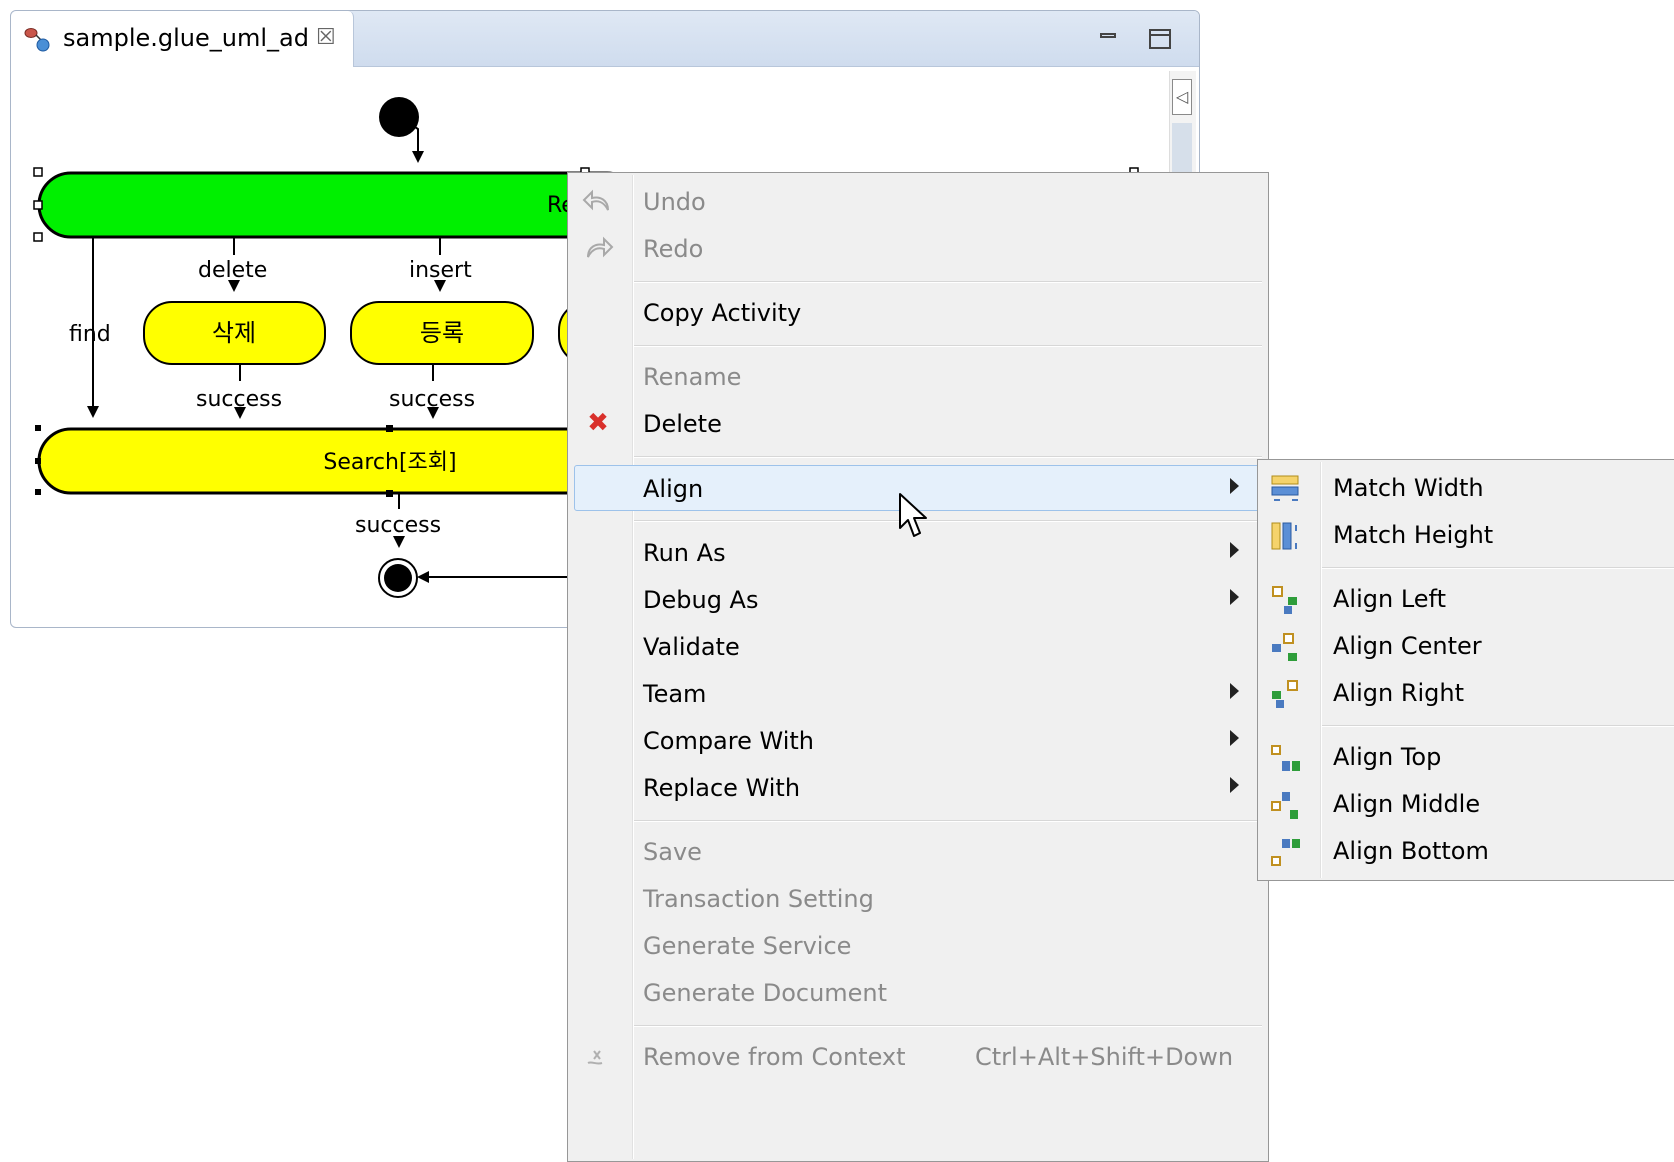 This screenshot has height=1162, width=1674. I want to click on mouse-cursor-icon, so click(913, 515).